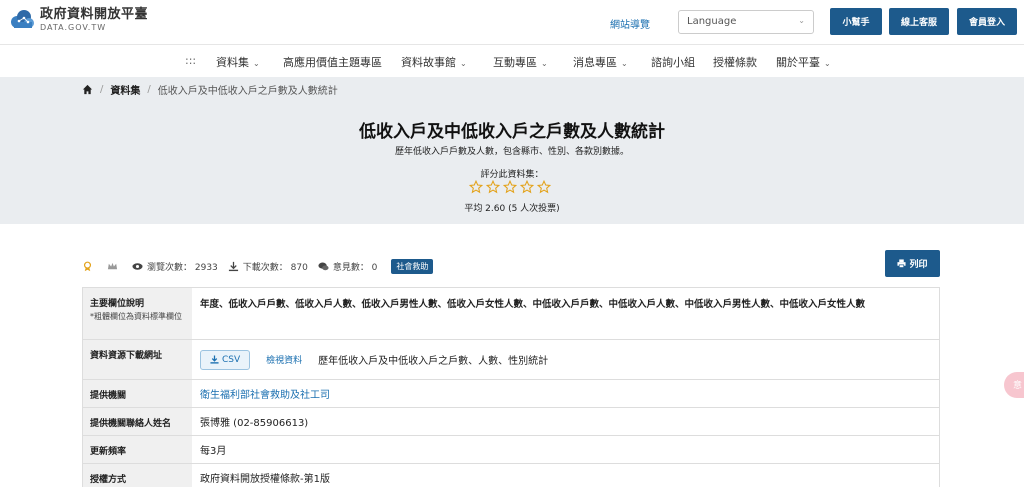 The image size is (1024, 487). Describe the element at coordinates (566, 421) in the screenshot. I see `contact-value: 張博雅 (02-85906613)` at that location.